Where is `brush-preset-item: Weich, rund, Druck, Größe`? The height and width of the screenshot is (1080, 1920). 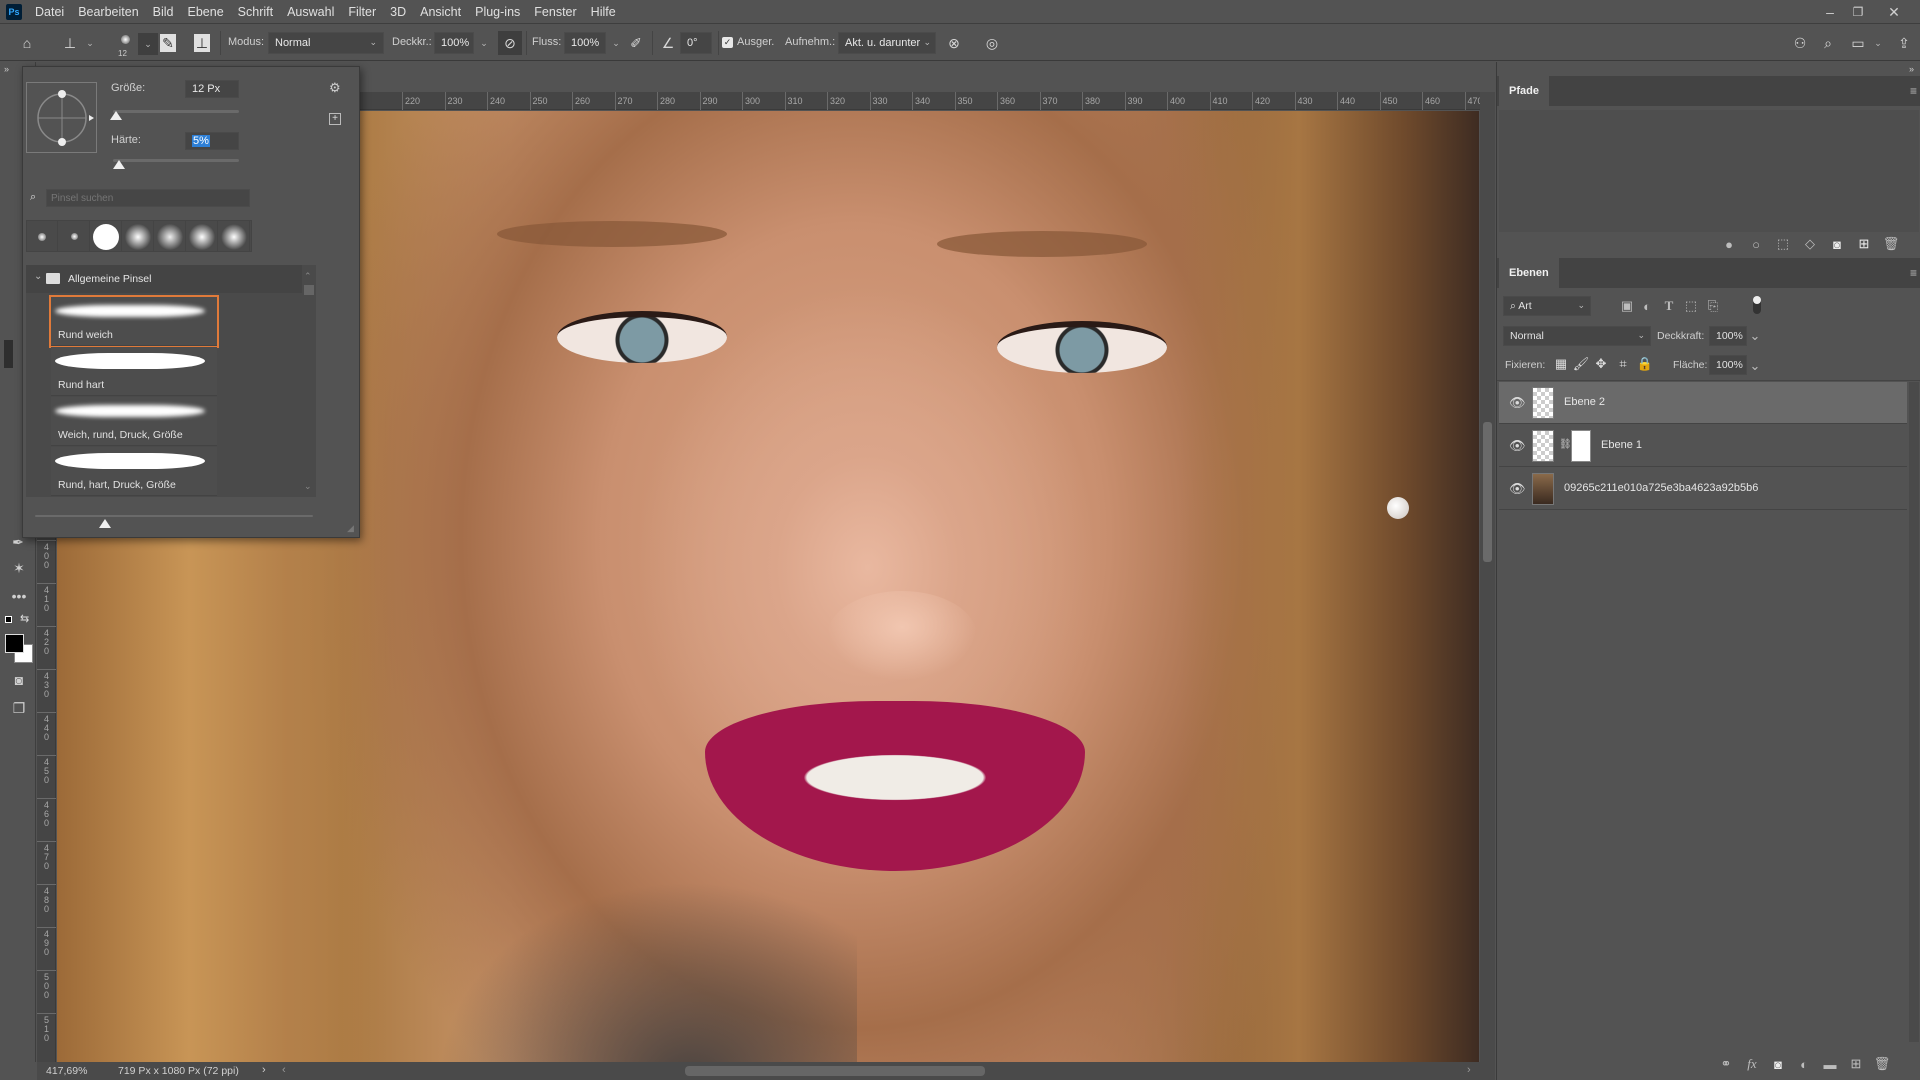
brush-preset-item: Weich, rund, Druck, Größe is located at coordinates (134, 421).